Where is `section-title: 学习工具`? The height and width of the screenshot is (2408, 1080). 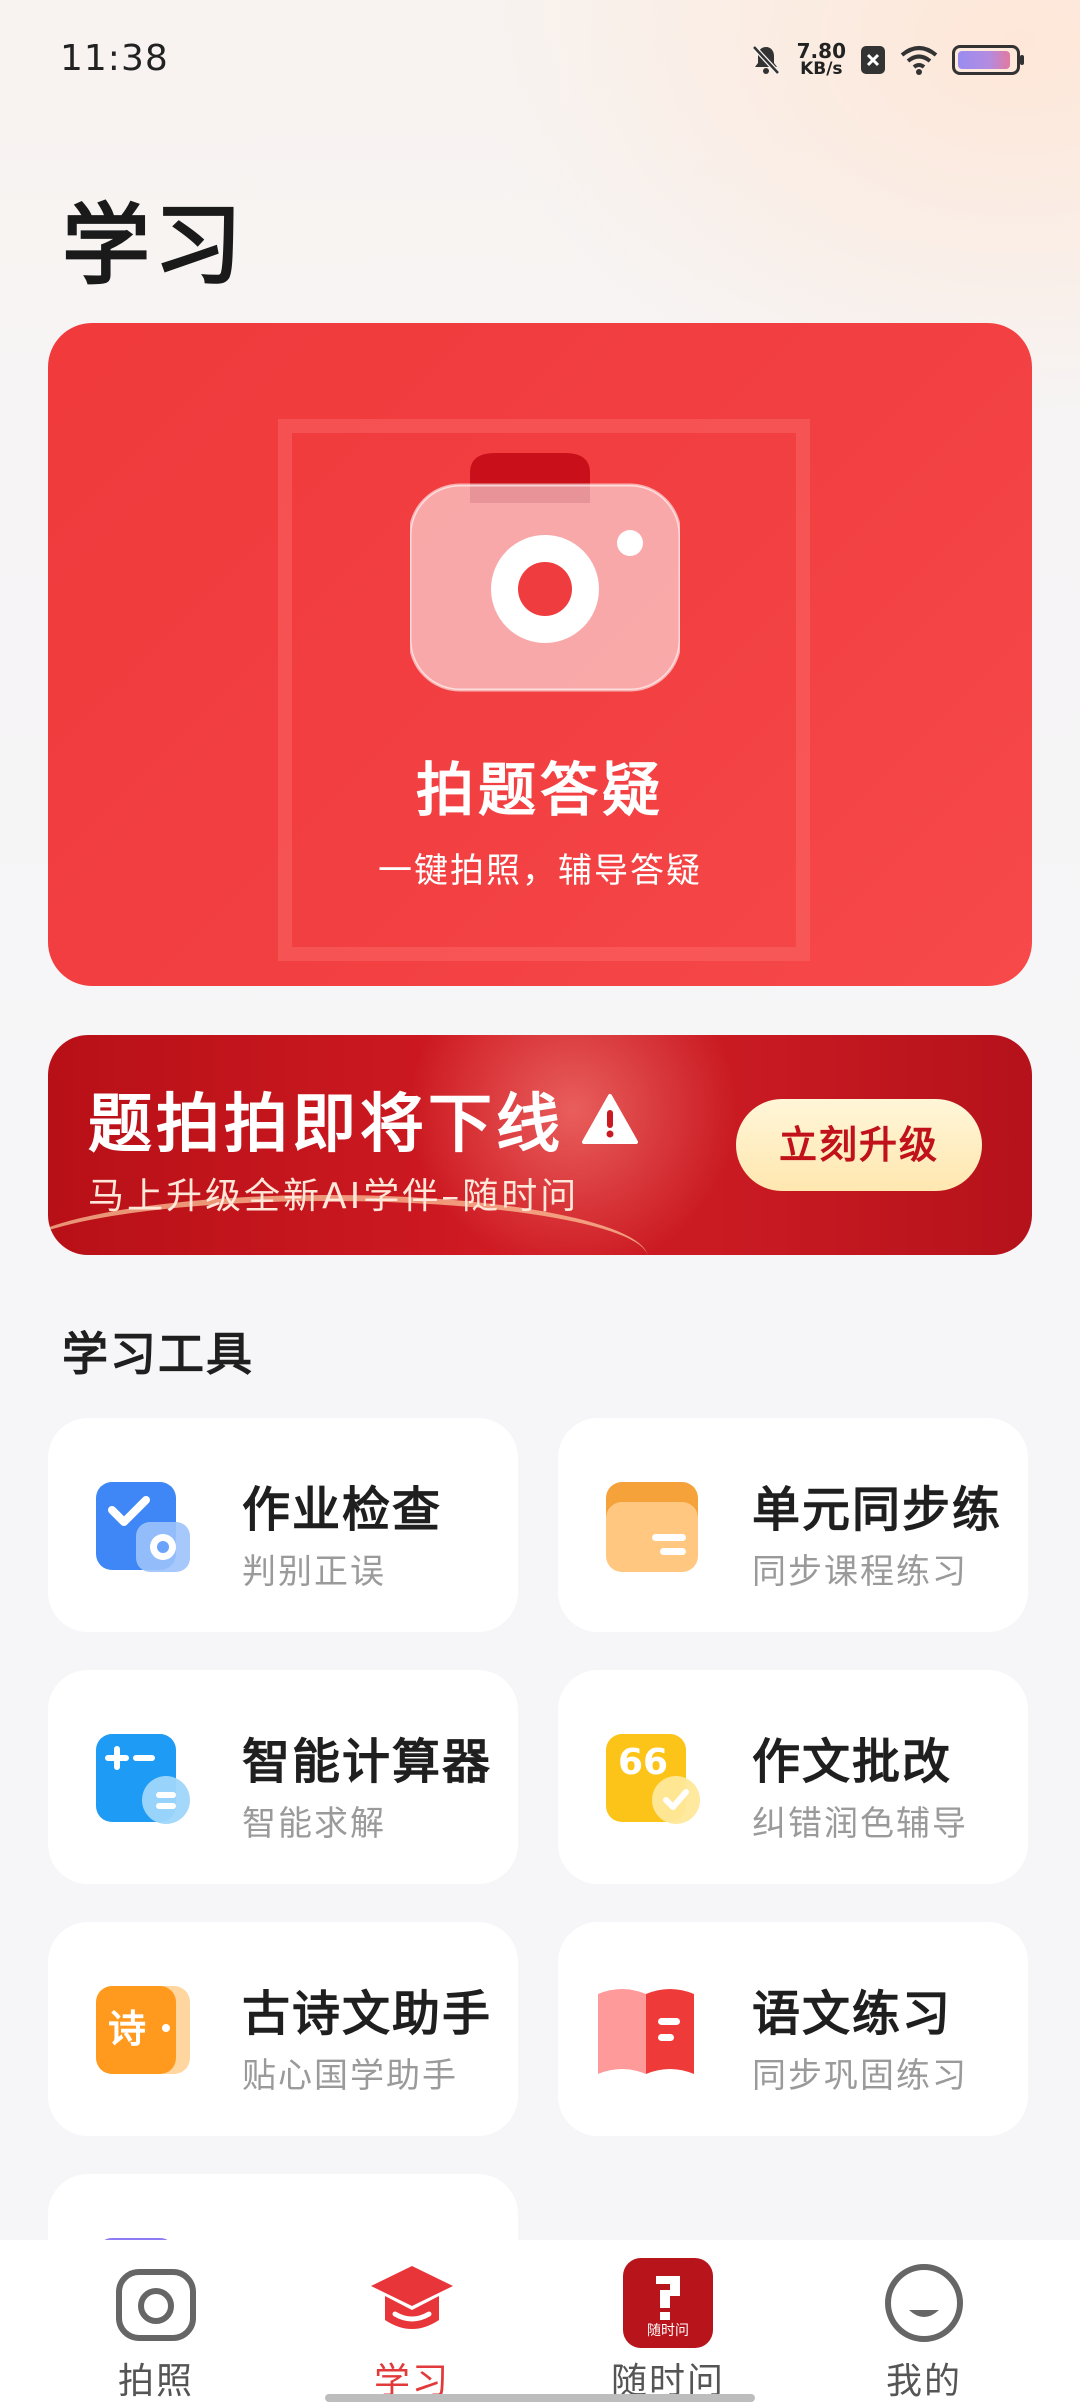 section-title: 学习工具 is located at coordinates (158, 1354).